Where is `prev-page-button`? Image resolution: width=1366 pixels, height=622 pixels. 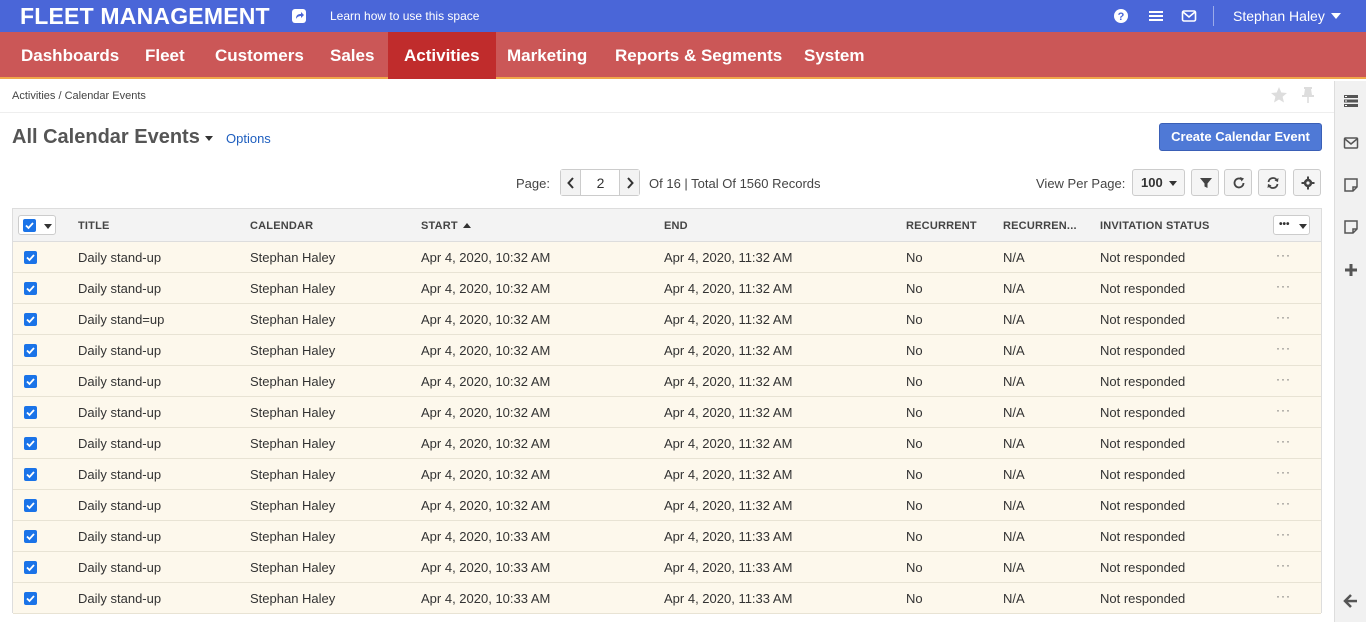
prev-page-button is located at coordinates (571, 182).